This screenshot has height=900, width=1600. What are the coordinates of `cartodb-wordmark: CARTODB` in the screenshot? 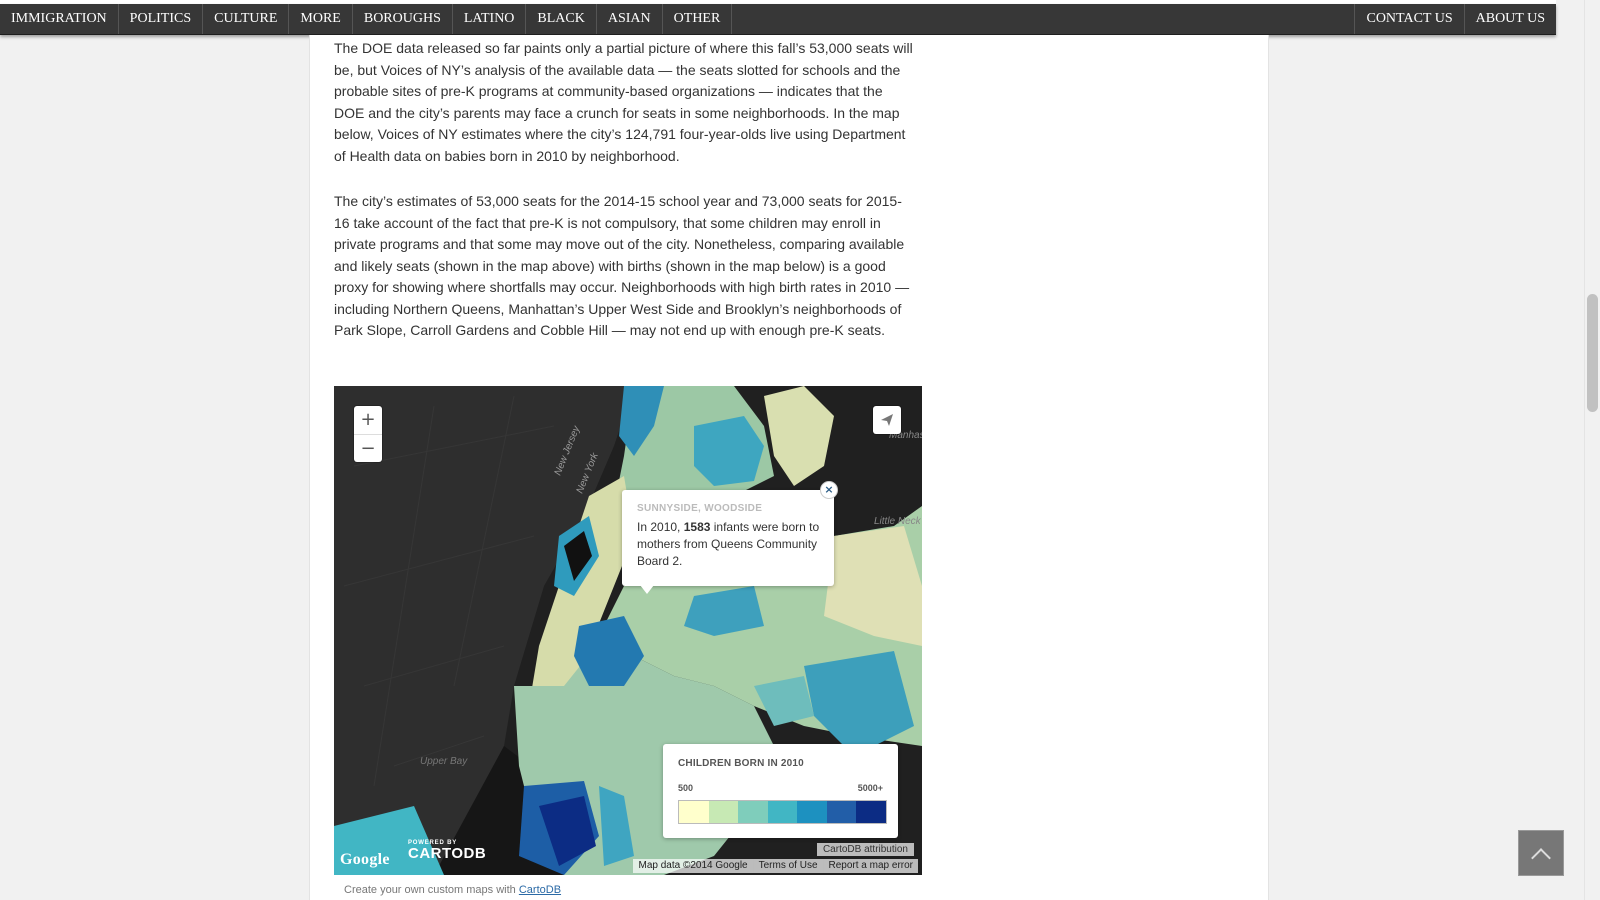 It's located at (447, 853).